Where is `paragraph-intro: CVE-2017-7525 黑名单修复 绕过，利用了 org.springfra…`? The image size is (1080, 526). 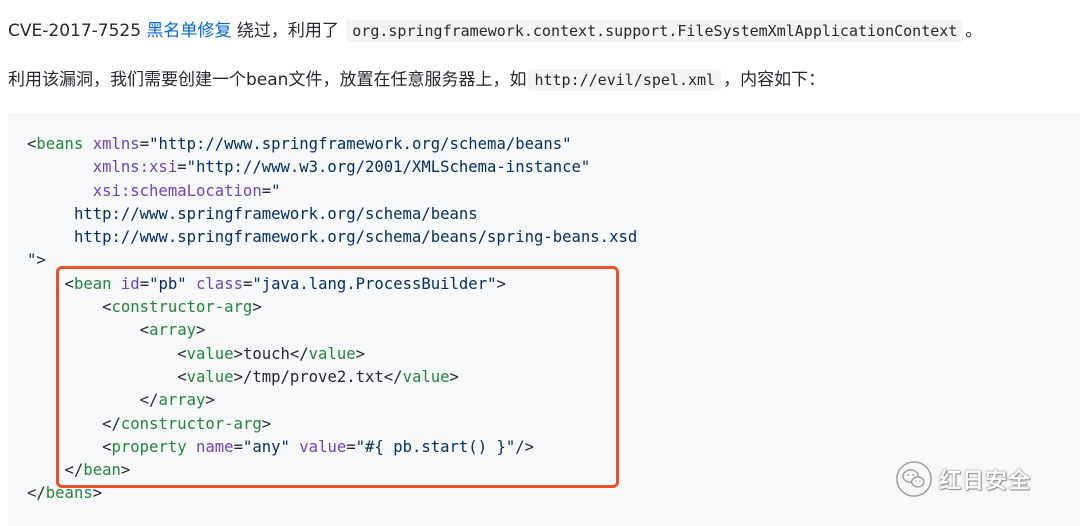 paragraph-intro: CVE-2017-7525 黑名单修复 绕过，利用了 org.springfra… is located at coordinates (495, 31).